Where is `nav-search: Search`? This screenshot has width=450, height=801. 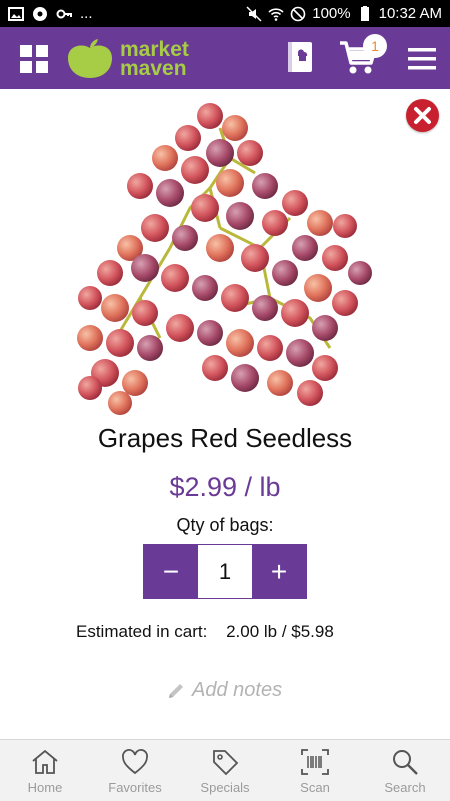 nav-search: Search is located at coordinates (405, 770).